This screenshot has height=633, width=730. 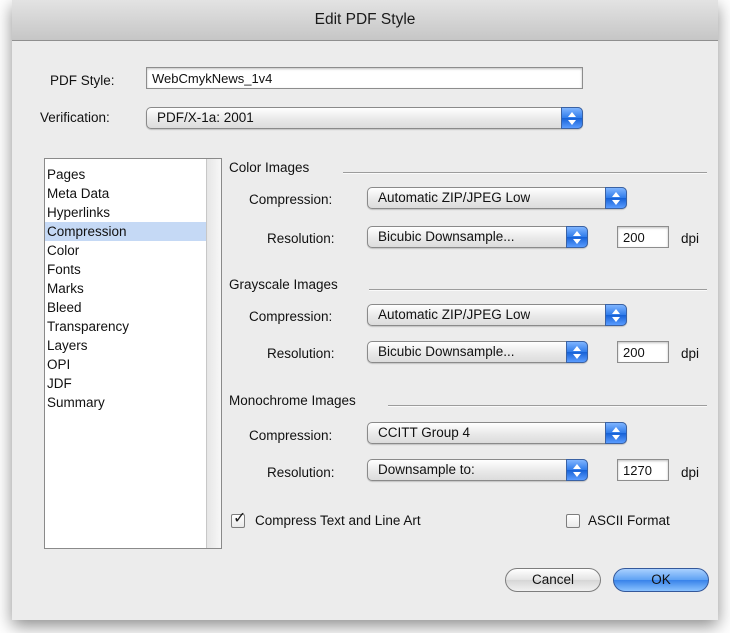 I want to click on ascii-format-label: ASCII Format, so click(x=629, y=520).